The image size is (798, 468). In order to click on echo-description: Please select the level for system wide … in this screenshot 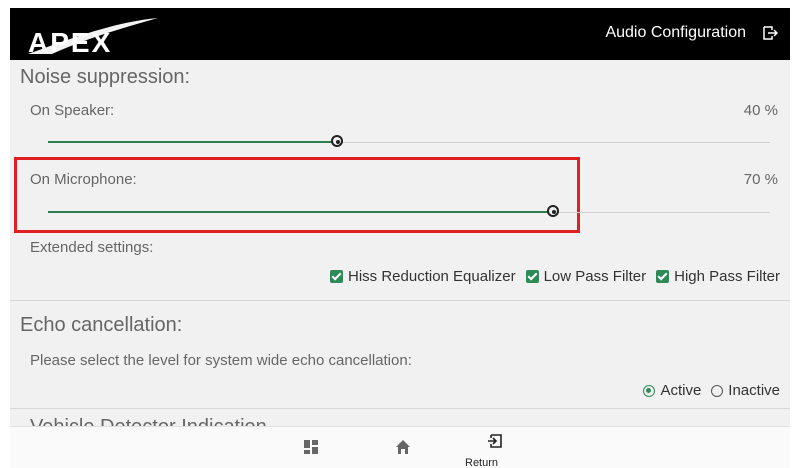, I will do `click(221, 360)`.